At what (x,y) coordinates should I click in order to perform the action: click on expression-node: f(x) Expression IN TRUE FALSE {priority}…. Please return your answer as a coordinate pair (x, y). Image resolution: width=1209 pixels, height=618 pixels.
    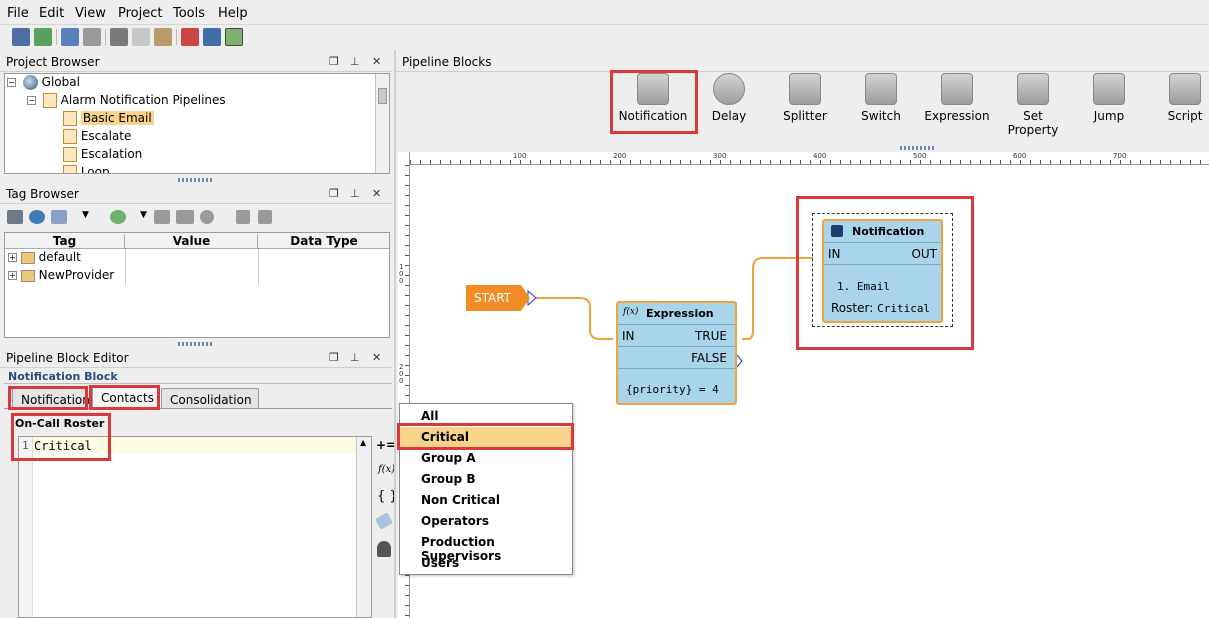
    Looking at the image, I should click on (676, 353).